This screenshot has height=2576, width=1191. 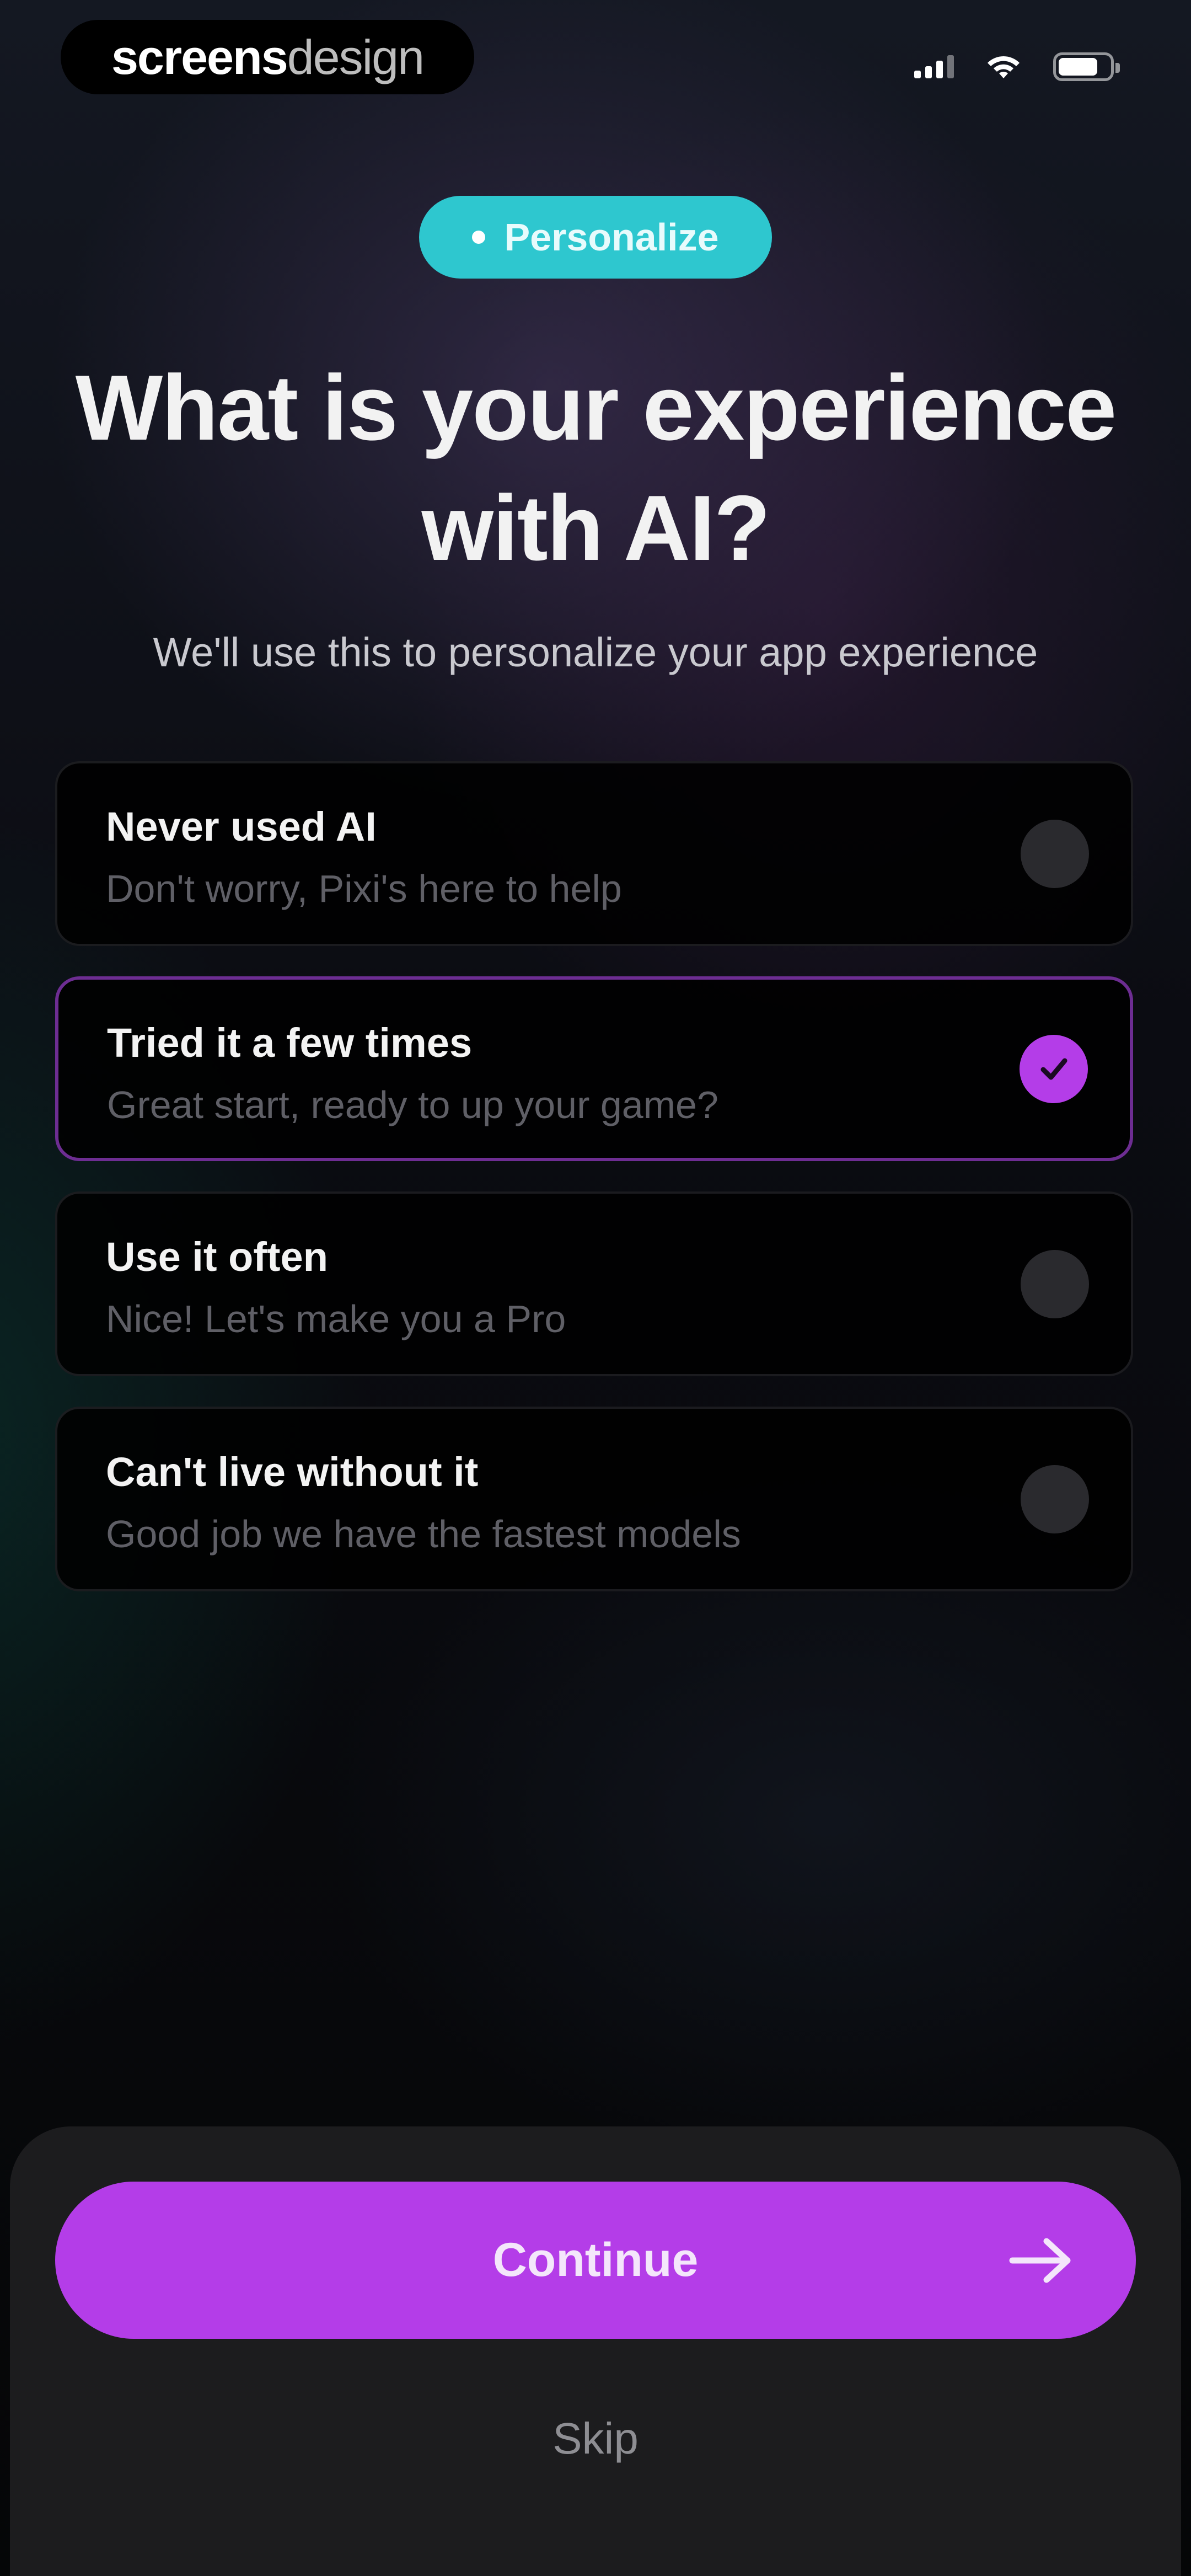 I want to click on brand-badge: screens design, so click(x=267, y=57).